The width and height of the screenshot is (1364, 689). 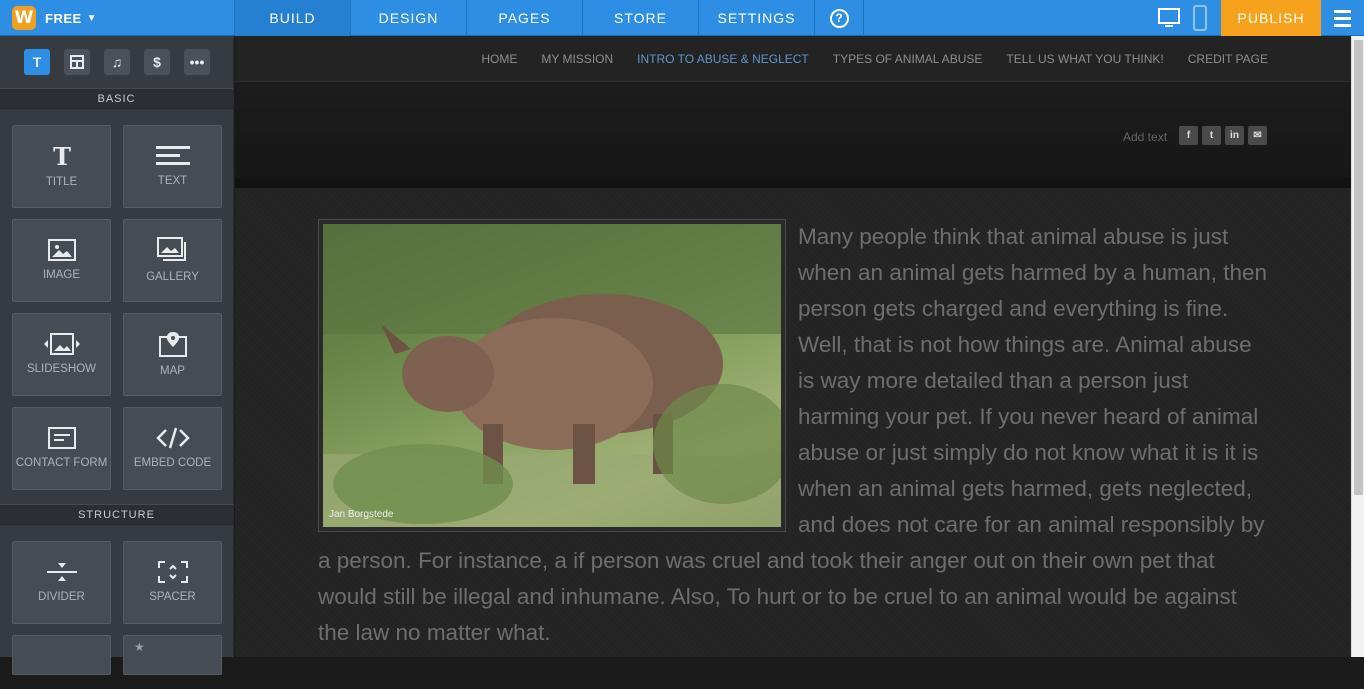 What do you see at coordinates (793, 135) in the screenshot?
I see `site-header: Add text f t in ✉` at bounding box center [793, 135].